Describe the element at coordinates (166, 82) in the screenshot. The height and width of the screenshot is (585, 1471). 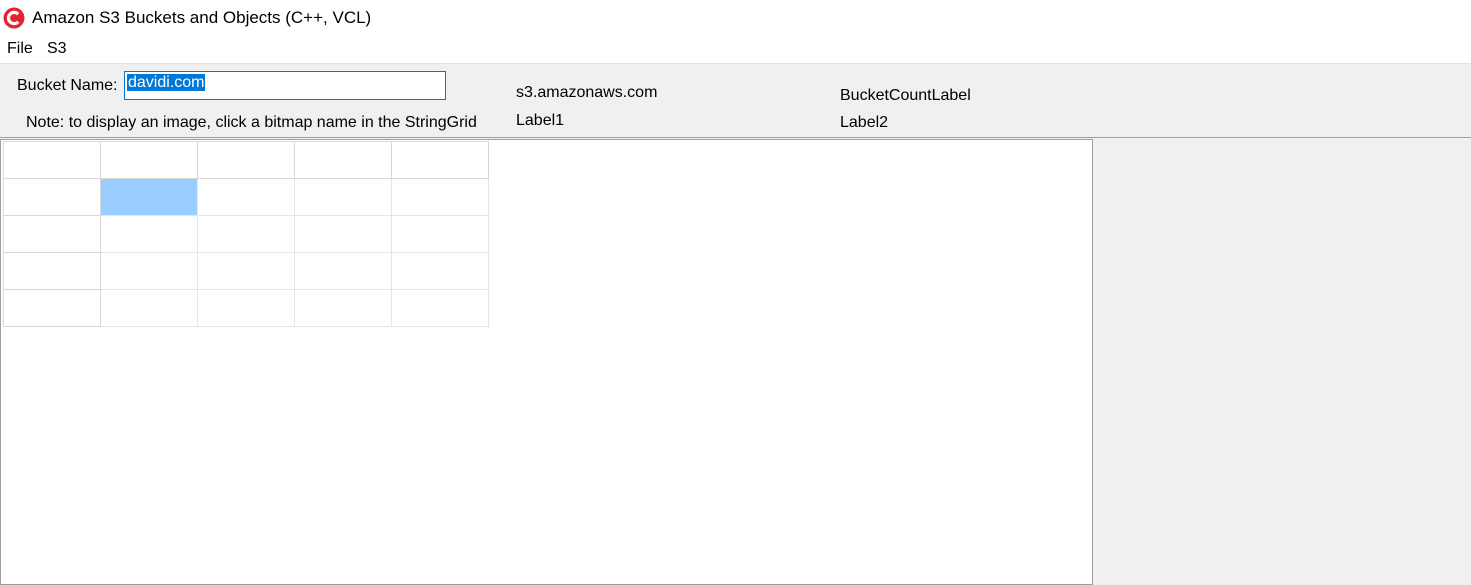
I see `bucket-name-value: davidi.com` at that location.